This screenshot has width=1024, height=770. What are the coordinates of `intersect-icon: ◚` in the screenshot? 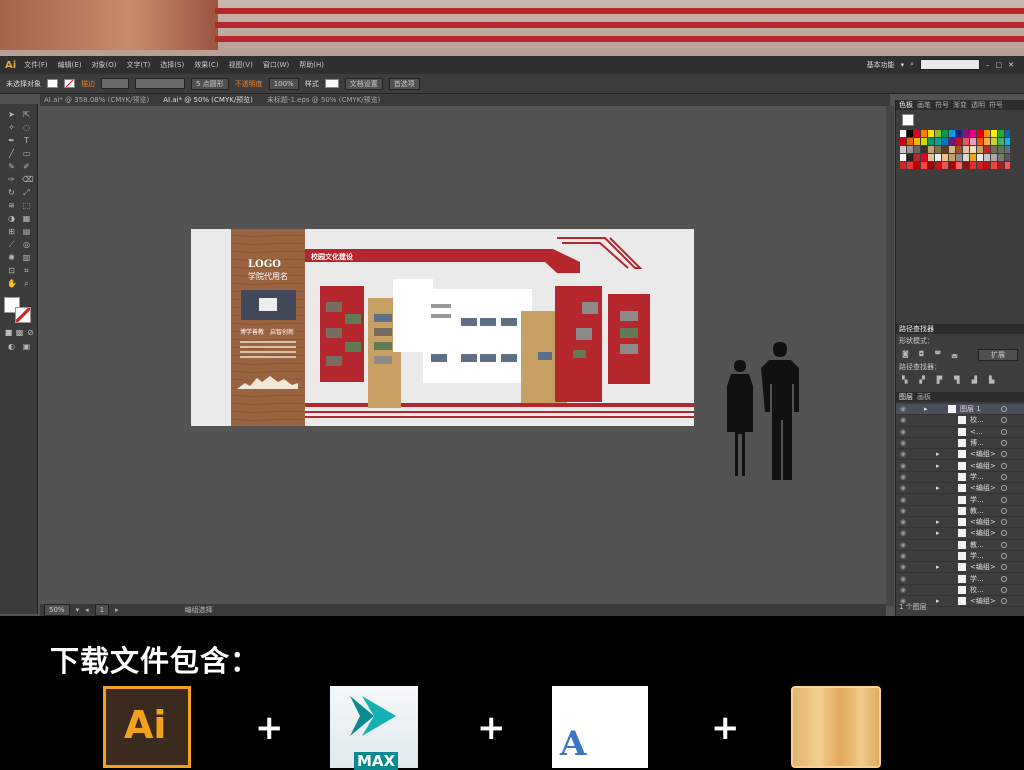 It's located at (937, 354).